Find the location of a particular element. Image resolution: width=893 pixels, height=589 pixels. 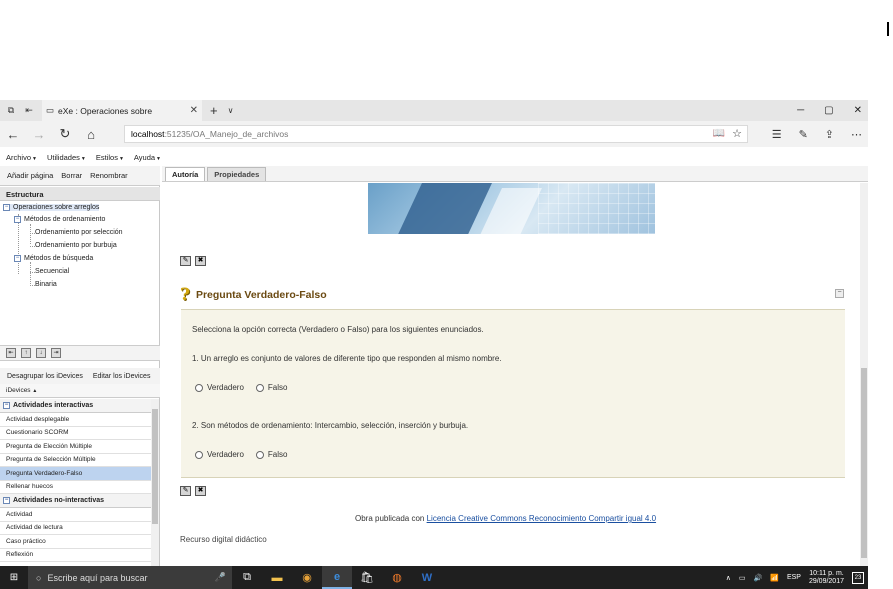

network-icon: 📶 is located at coordinates (774, 578).